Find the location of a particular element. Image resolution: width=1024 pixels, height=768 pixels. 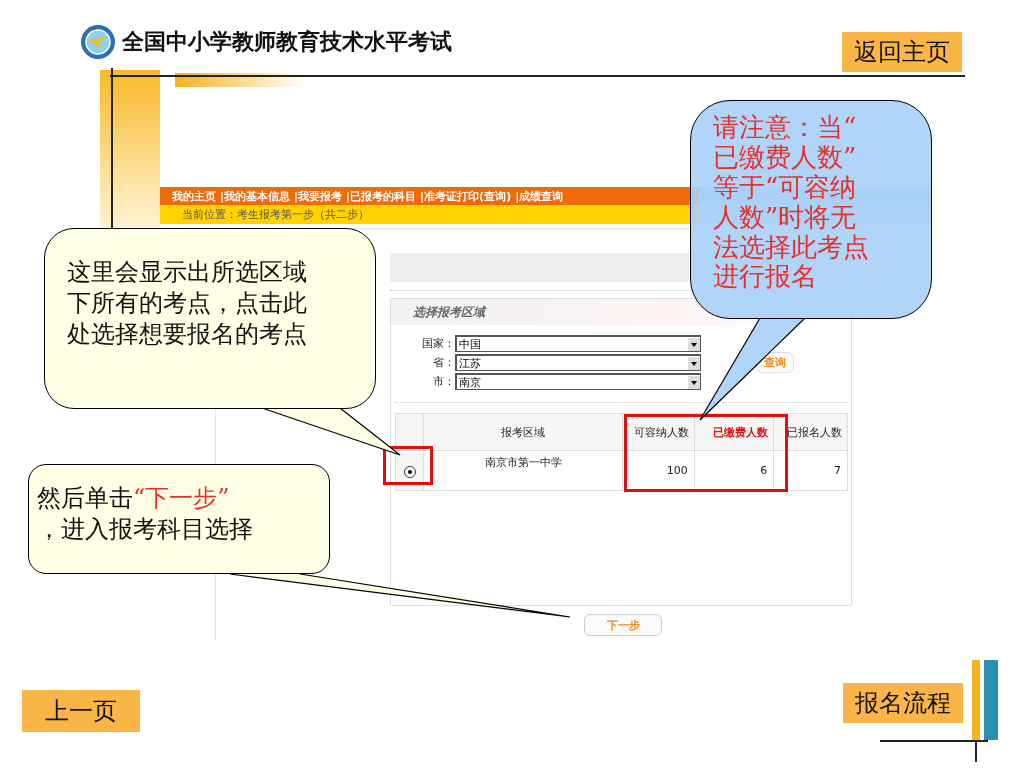

flow-button: 报名流程 is located at coordinates (903, 703).